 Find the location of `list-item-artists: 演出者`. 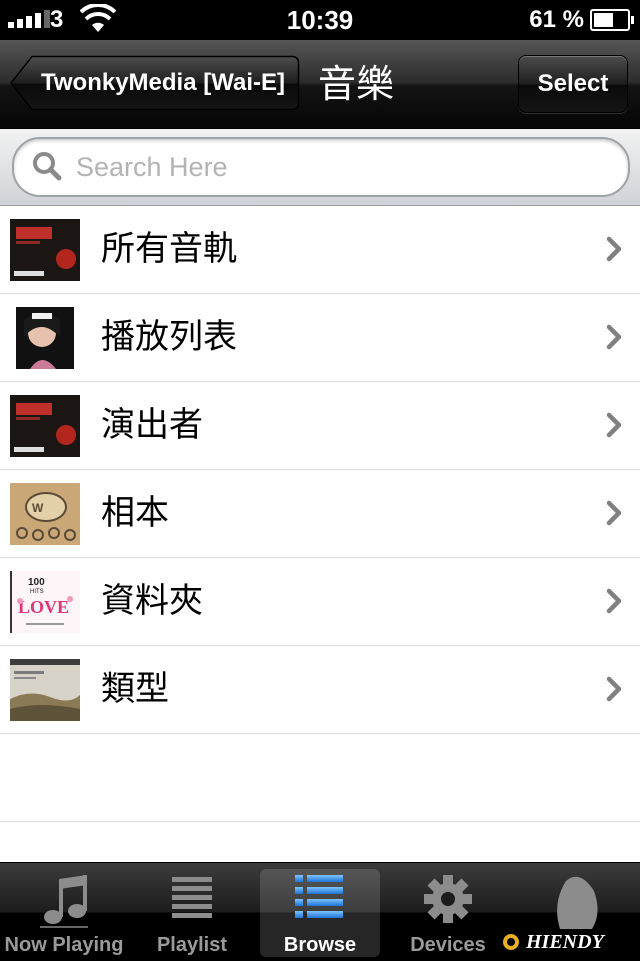

list-item-artists: 演出者 is located at coordinates (320, 426).